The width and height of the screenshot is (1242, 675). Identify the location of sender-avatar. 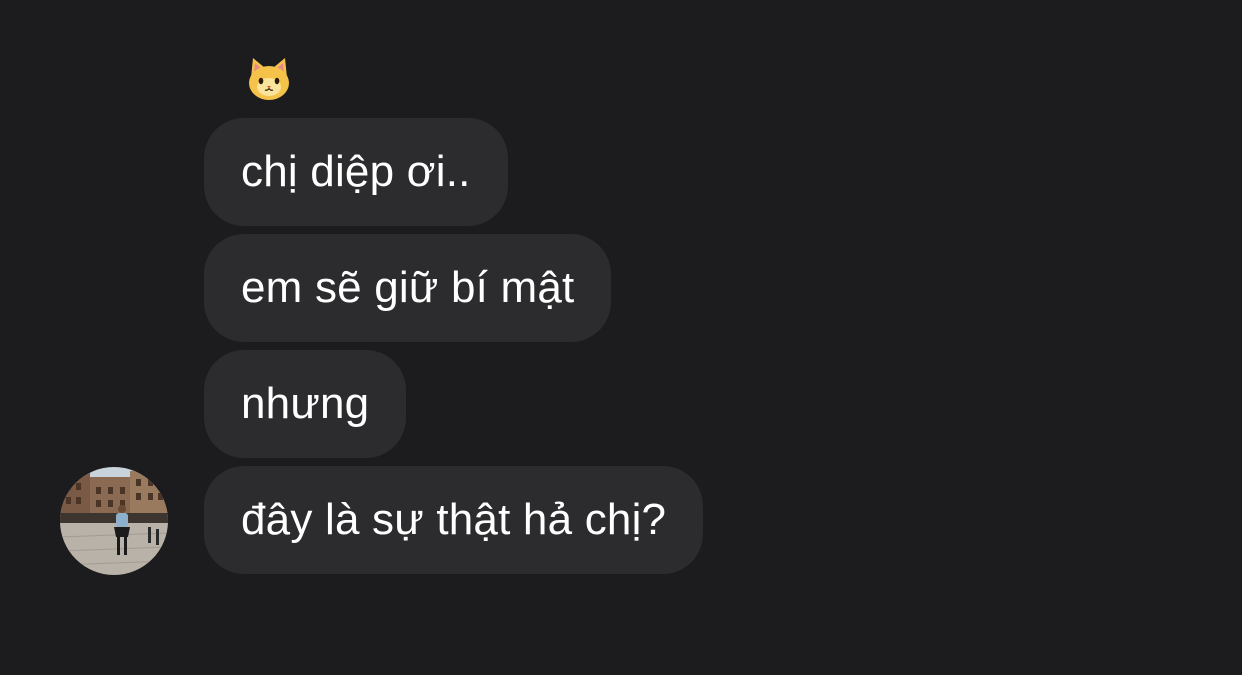
(114, 521).